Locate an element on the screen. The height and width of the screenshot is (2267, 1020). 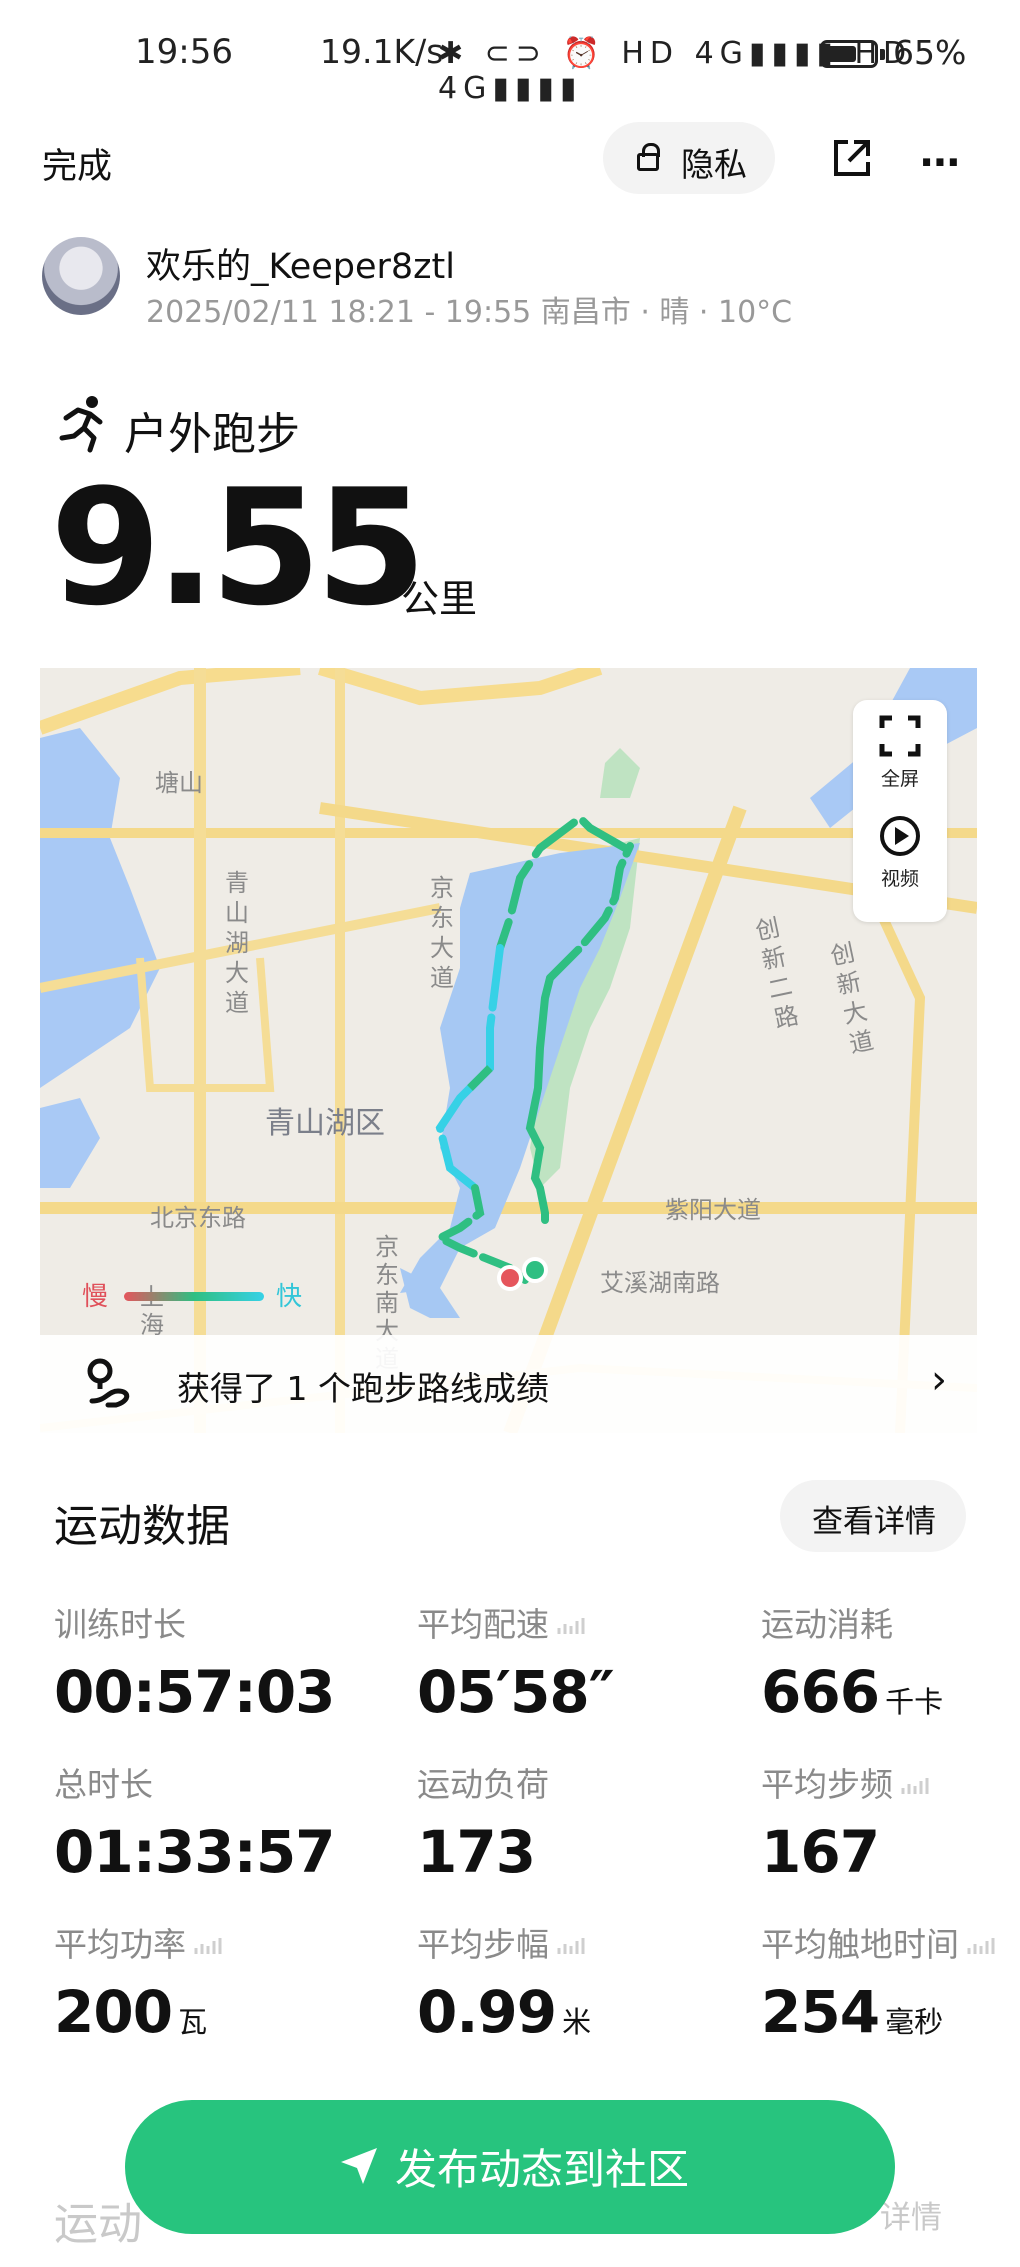
stat-item: 总时长 01:33:57 is located at coordinates (195, 1822).